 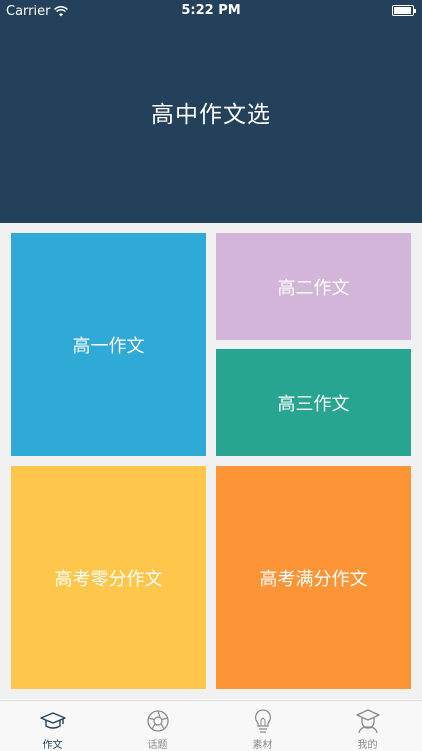 What do you see at coordinates (368, 721) in the screenshot?
I see `student-avatar-icon` at bounding box center [368, 721].